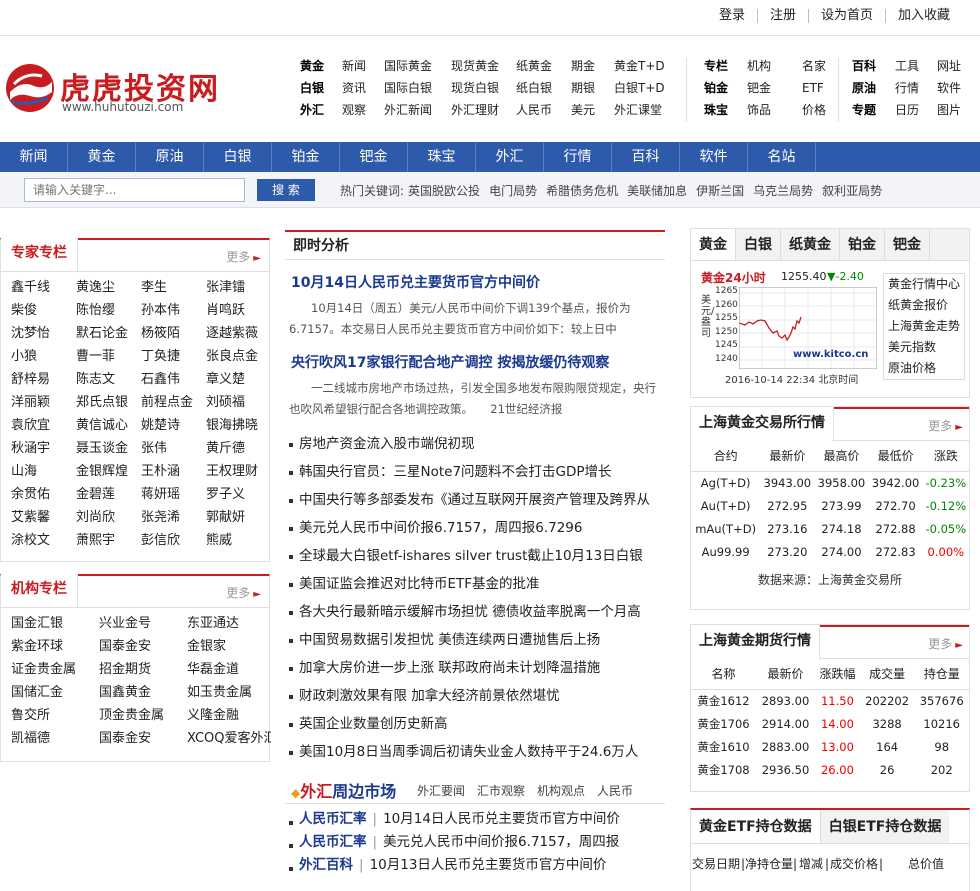  Describe the element at coordinates (475, 472) in the screenshot. I see `list-item: 韩国央行官员：三星Note7问题料不会打击GDP增长` at that location.